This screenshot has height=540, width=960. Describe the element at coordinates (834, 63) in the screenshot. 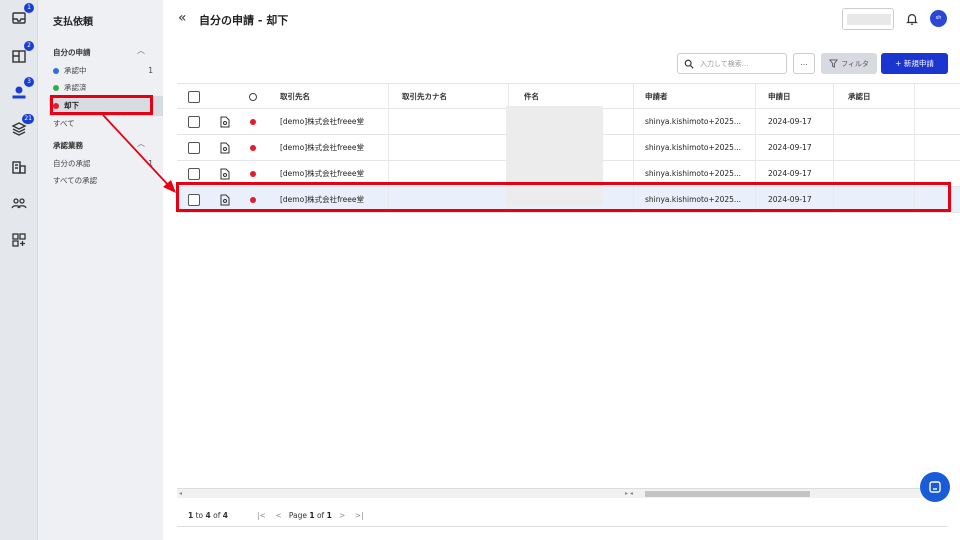

I see `filter-icon` at that location.